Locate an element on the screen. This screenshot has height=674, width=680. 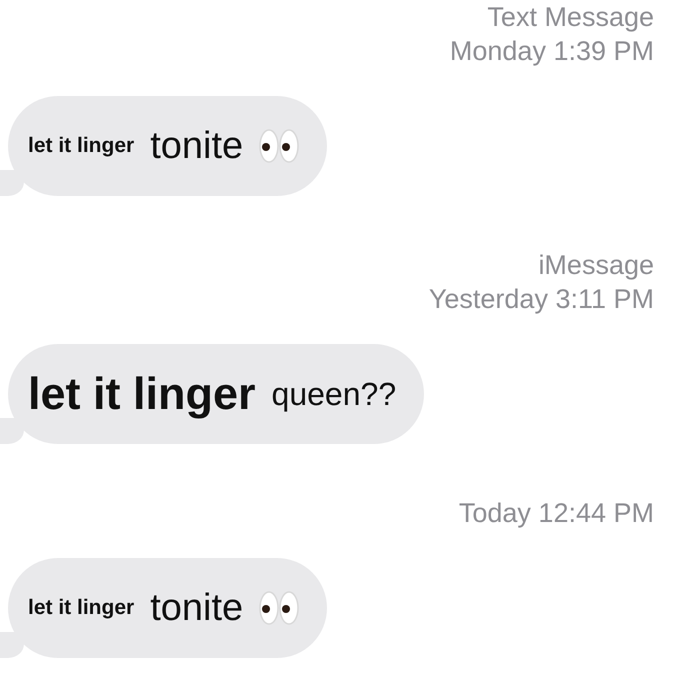
timestamp: Monday 1:39 PM is located at coordinates (552, 51).